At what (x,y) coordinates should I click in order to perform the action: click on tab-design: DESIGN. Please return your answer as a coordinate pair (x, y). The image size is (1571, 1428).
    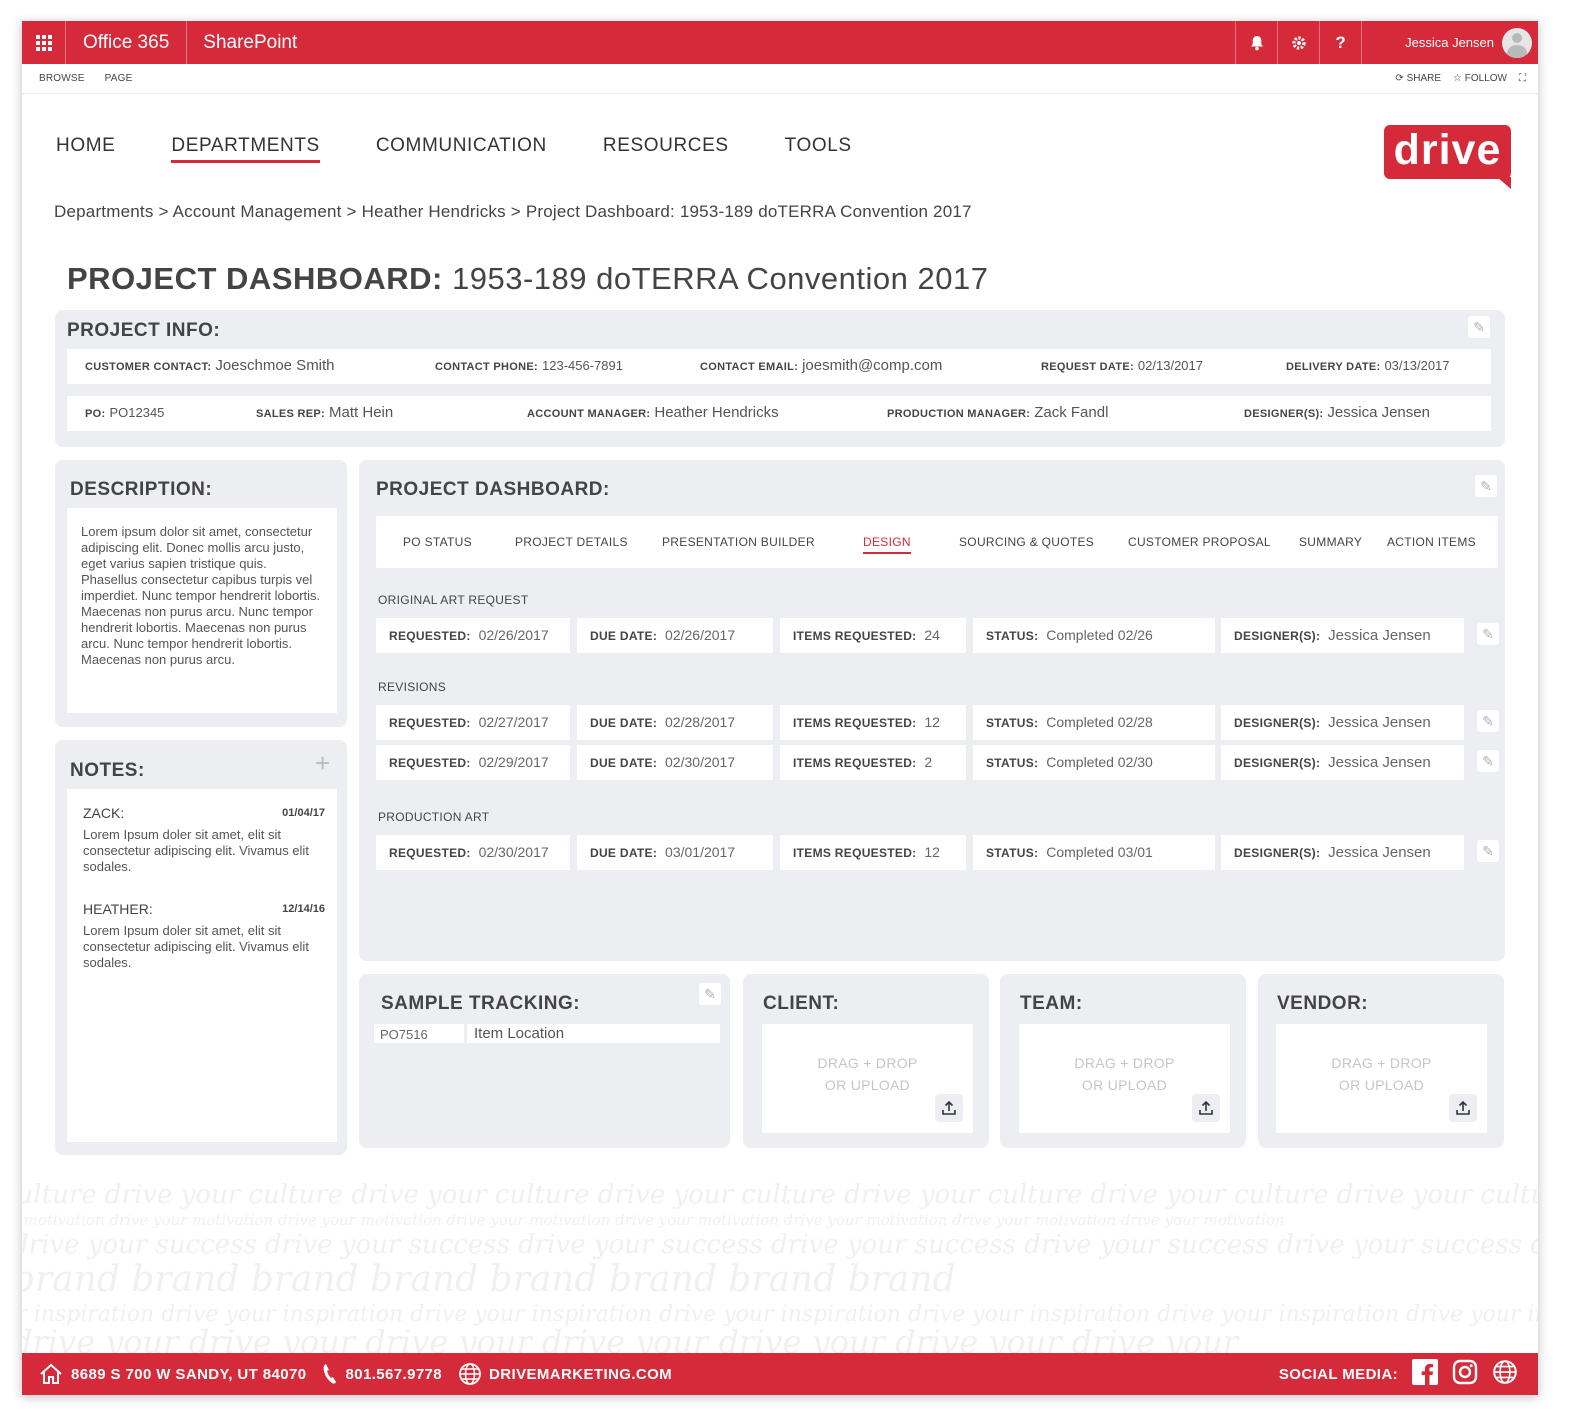
    Looking at the image, I should click on (887, 544).